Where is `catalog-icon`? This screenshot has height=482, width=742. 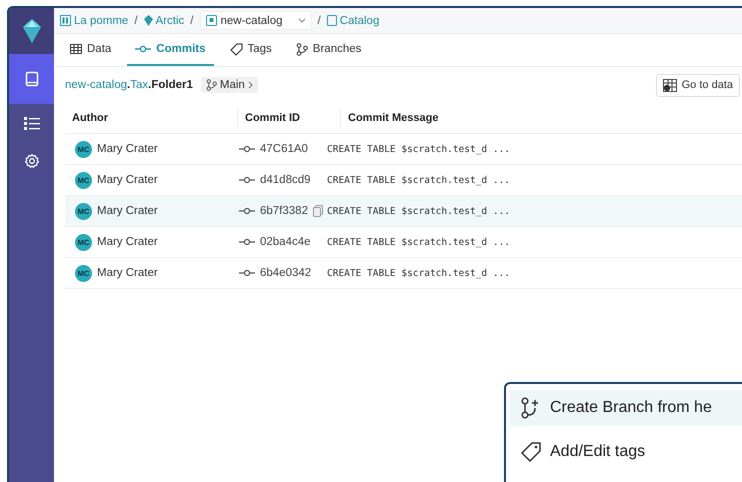
catalog-icon is located at coordinates (211, 20).